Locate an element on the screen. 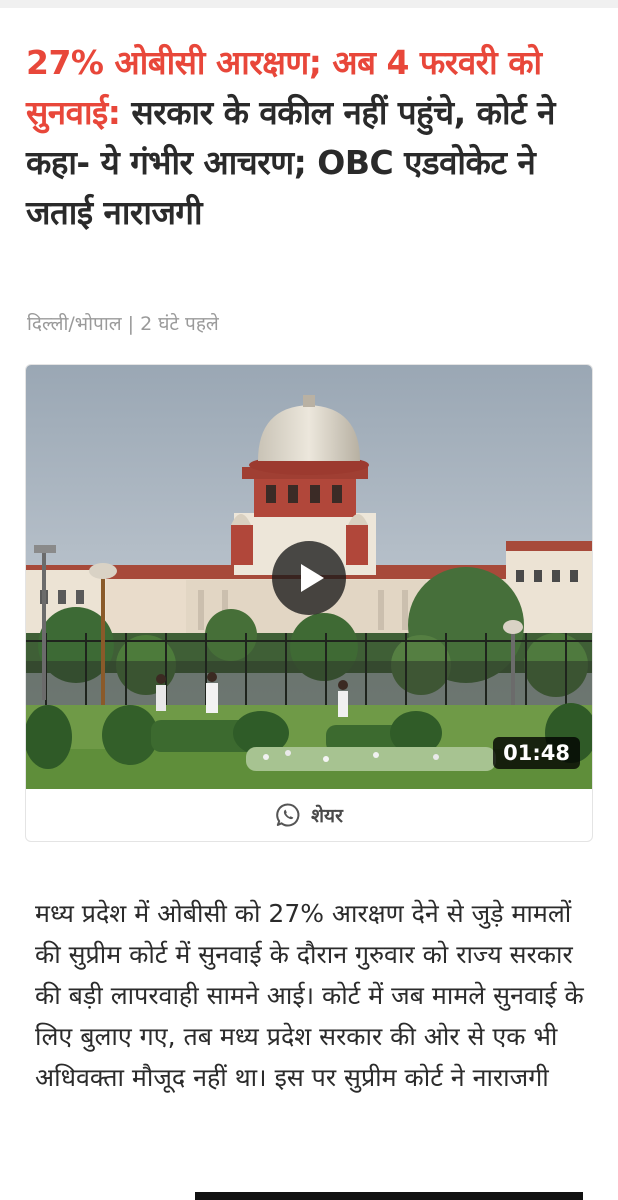 The width and height of the screenshot is (618, 1200). share-label: शेयर is located at coordinates (327, 816).